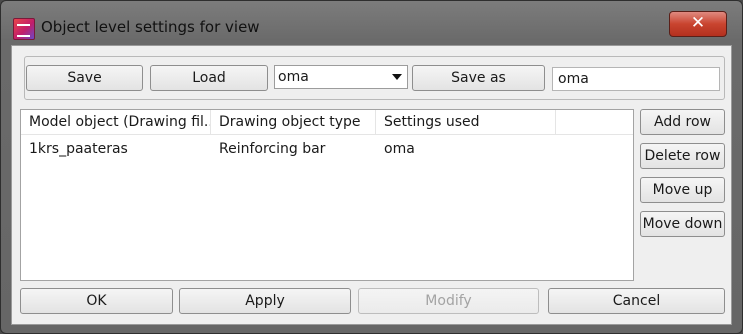 The height and width of the screenshot is (334, 743). I want to click on cancel-button: Cancel, so click(636, 301).